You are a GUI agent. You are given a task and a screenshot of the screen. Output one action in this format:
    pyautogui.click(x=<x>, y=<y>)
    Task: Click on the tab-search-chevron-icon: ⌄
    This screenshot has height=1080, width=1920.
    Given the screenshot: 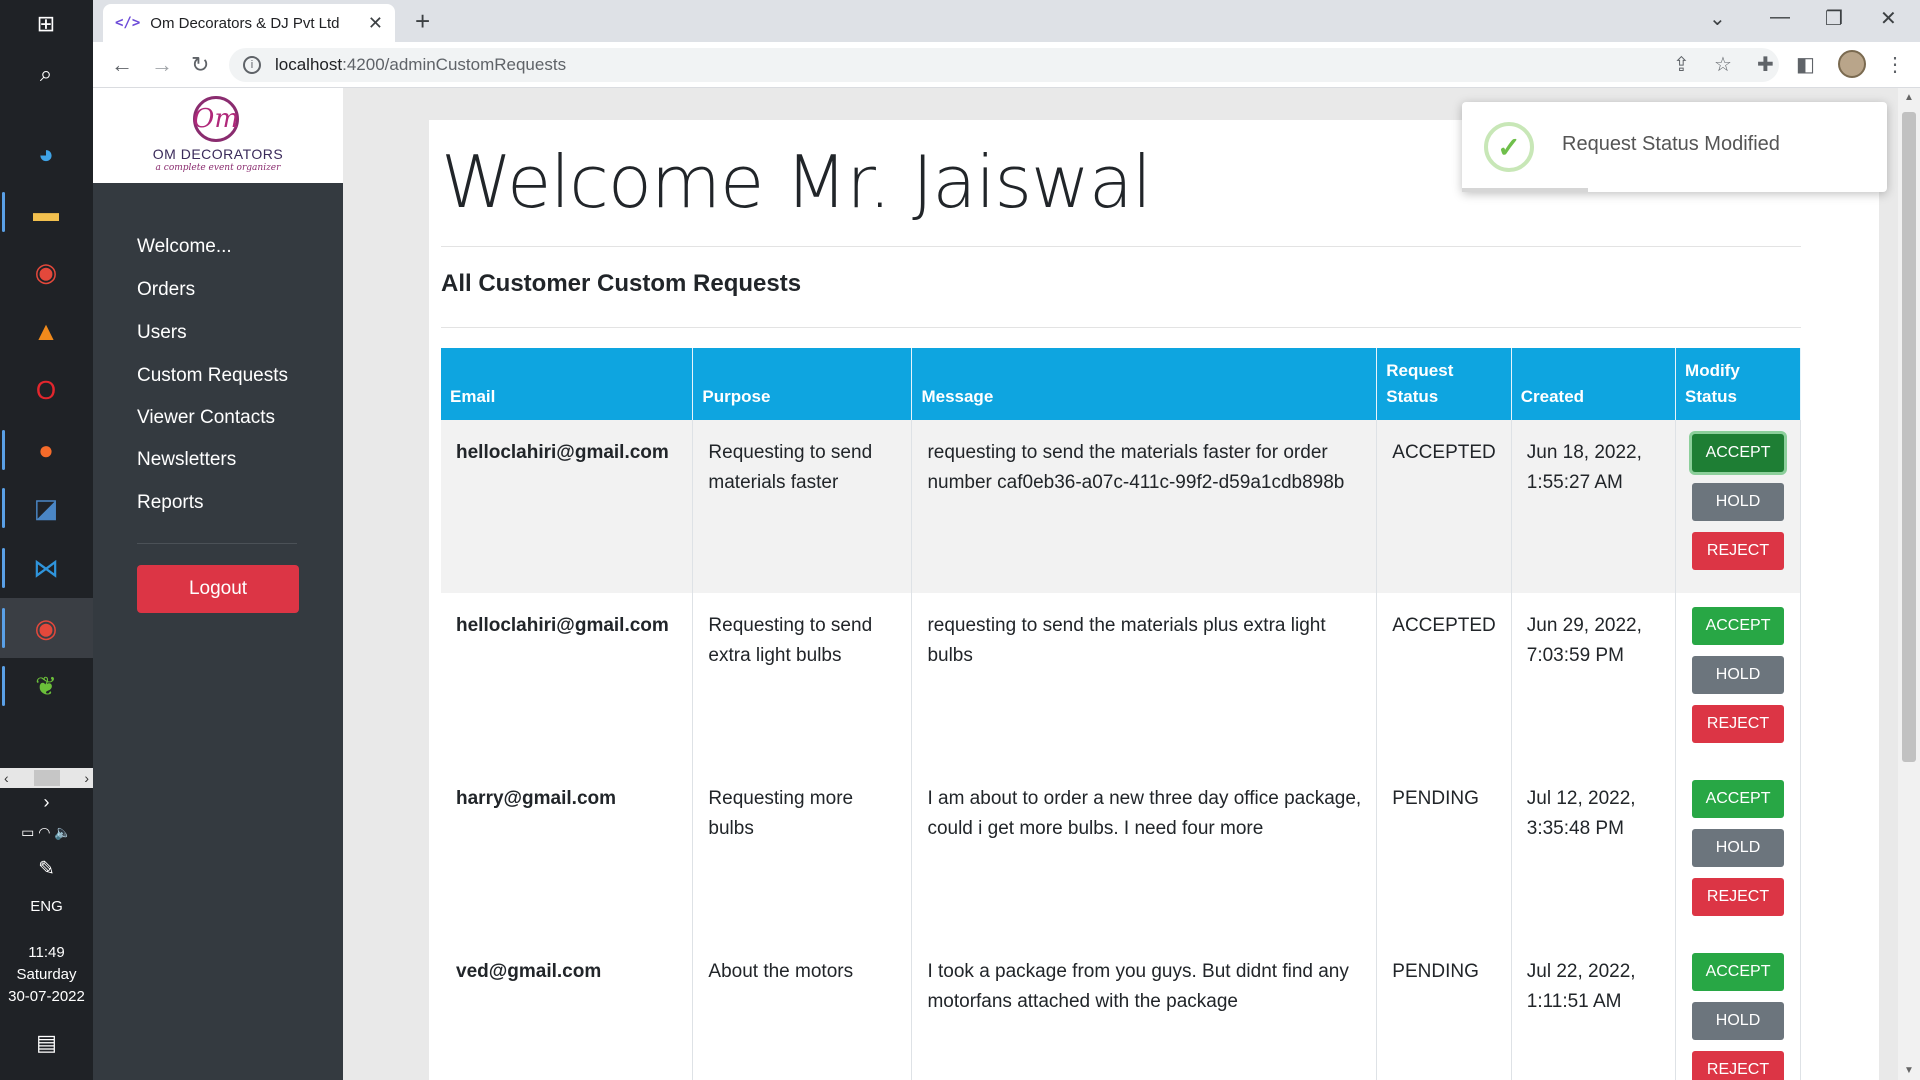 What is the action you would take?
    pyautogui.click(x=1717, y=18)
    